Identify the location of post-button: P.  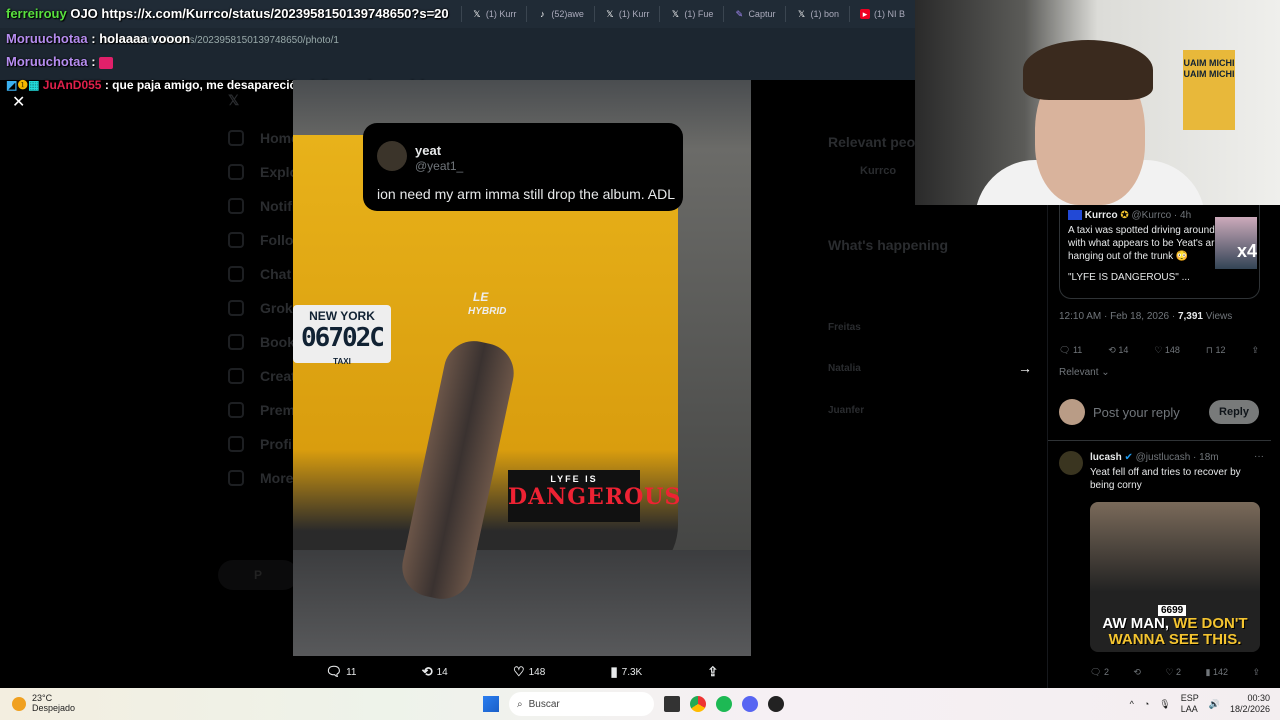
(258, 575).